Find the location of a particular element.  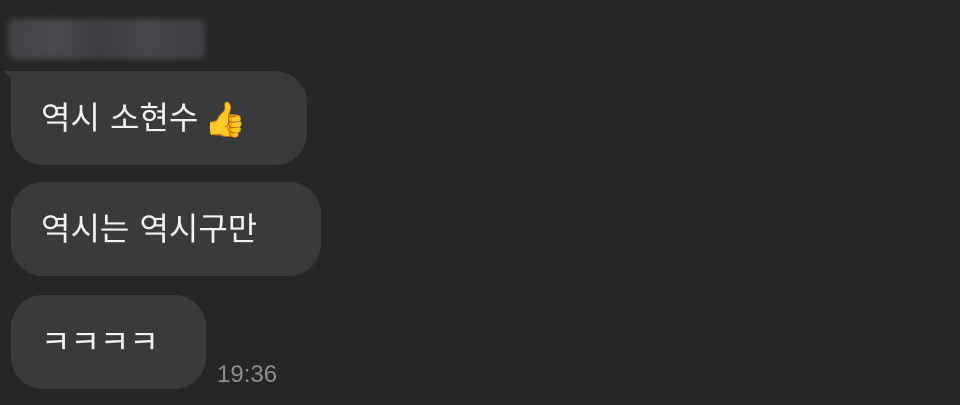

message-bubble: 역시 소현수 👍 is located at coordinates (159, 118).